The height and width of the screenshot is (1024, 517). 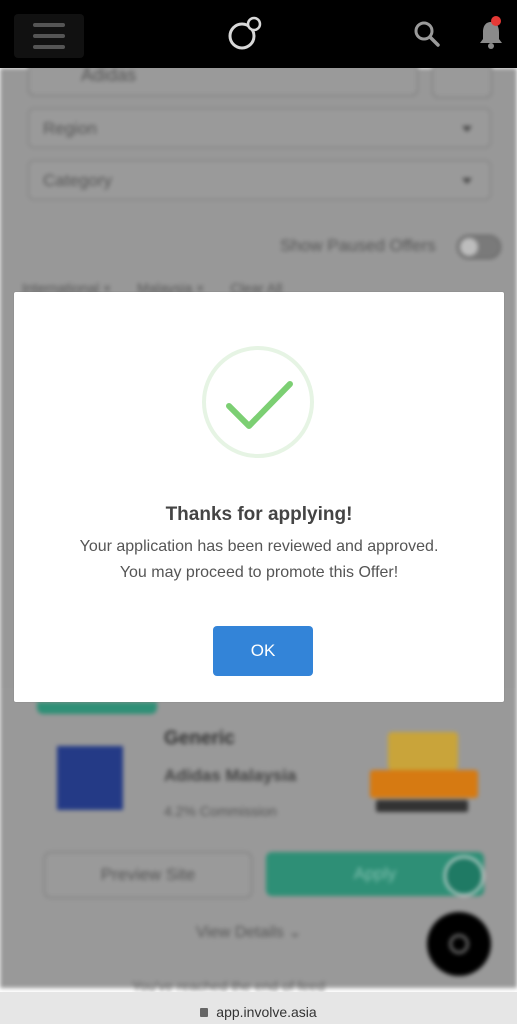 I want to click on region-select: Region, so click(x=259, y=128).